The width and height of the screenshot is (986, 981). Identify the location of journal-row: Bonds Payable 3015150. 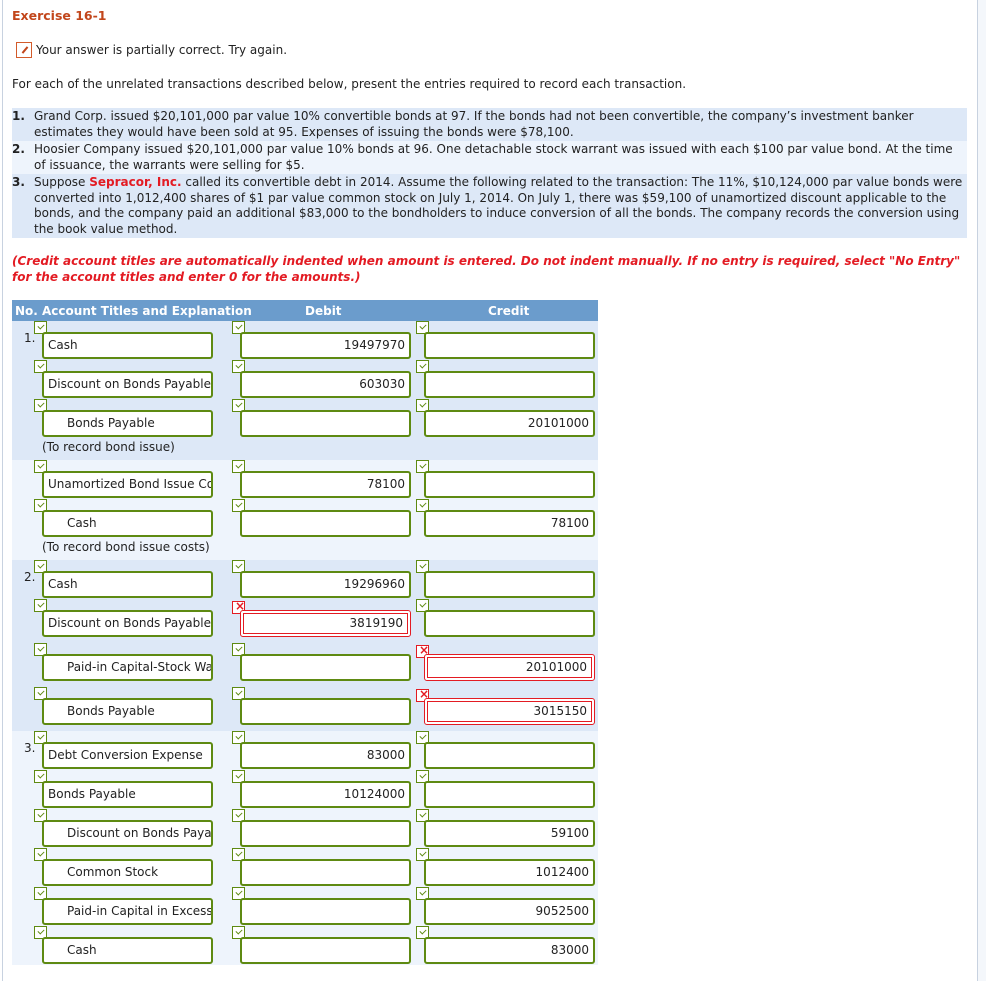
(305, 709).